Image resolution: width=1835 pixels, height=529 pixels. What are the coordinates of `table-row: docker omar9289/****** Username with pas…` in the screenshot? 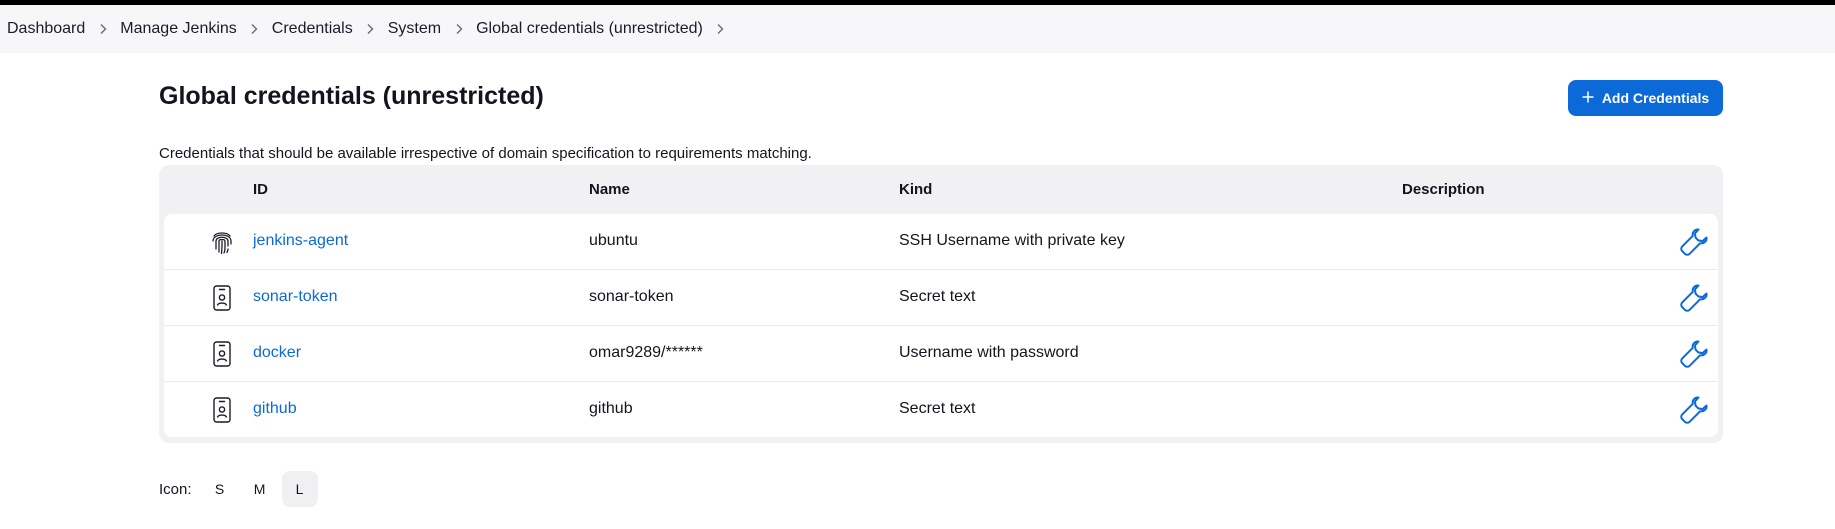 It's located at (941, 354).